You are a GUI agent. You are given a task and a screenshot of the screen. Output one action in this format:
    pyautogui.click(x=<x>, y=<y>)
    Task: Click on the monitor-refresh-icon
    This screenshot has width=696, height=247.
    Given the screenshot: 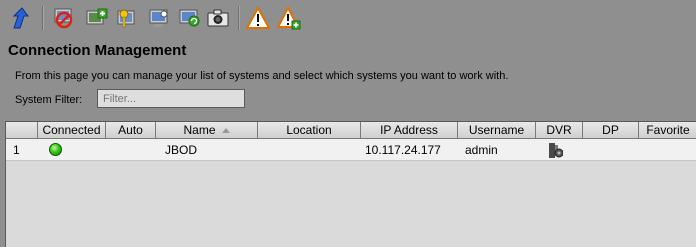 What is the action you would take?
    pyautogui.click(x=190, y=18)
    